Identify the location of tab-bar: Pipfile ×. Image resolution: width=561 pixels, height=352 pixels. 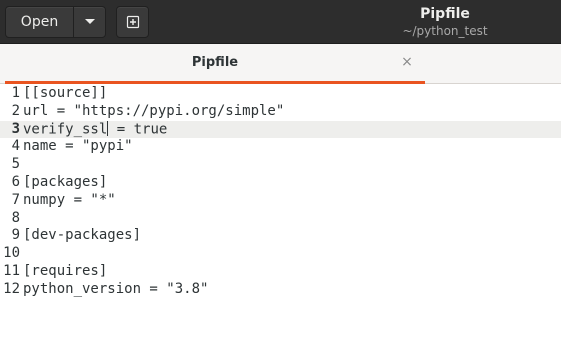
(280, 64).